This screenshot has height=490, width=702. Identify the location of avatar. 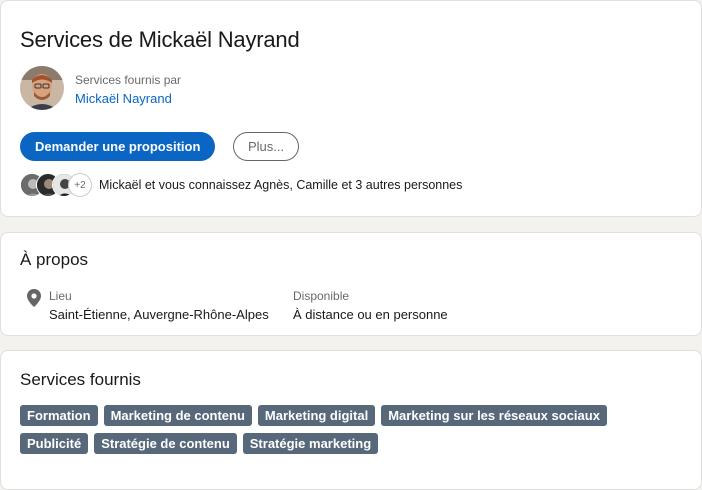
(42, 88).